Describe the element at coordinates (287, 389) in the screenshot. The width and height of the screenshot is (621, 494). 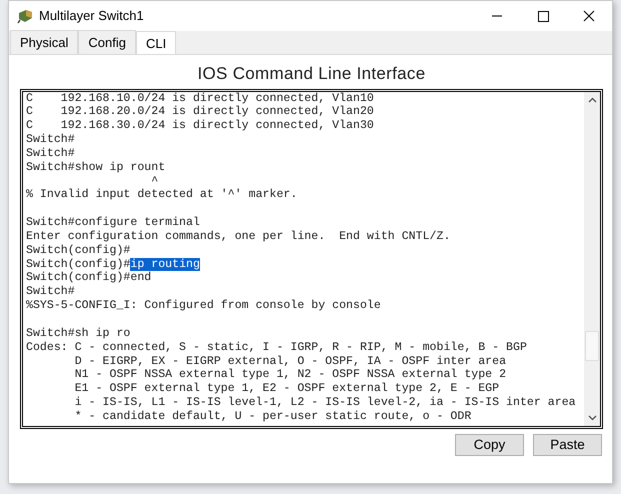
I see `terminal-line: E1 - OSPF external type 1, E2 - OSPF external type 2, E - EGP` at that location.